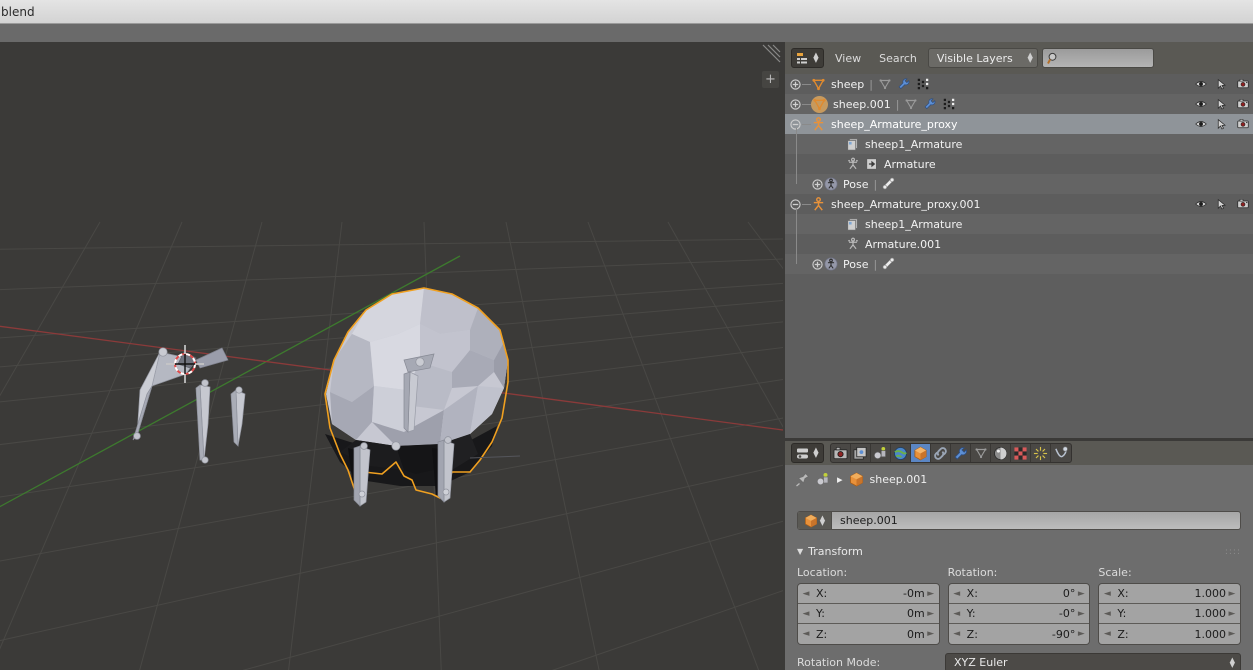 Image resolution: width=1253 pixels, height=670 pixels. I want to click on rotation-mode-dropdown: XYZ Euler ▲ ▼, so click(1093, 661).